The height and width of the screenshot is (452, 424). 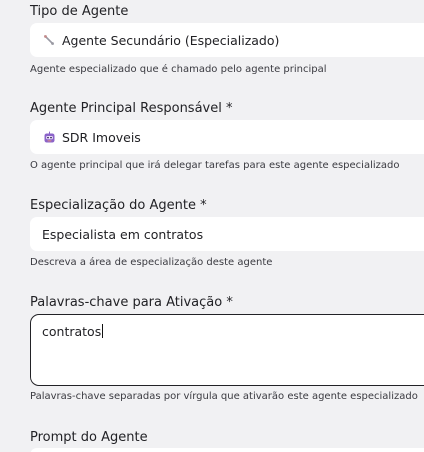 What do you see at coordinates (79, 11) in the screenshot?
I see `agent-type-label: Tipo de Agente` at bounding box center [79, 11].